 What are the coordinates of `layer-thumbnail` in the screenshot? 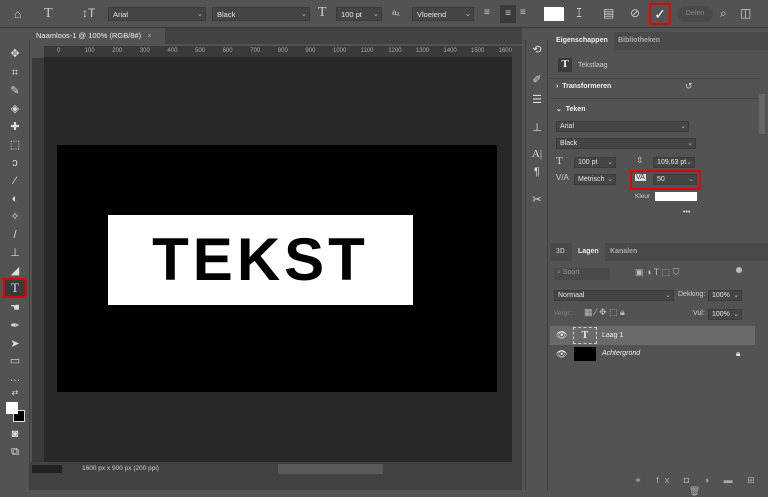 It's located at (585, 354).